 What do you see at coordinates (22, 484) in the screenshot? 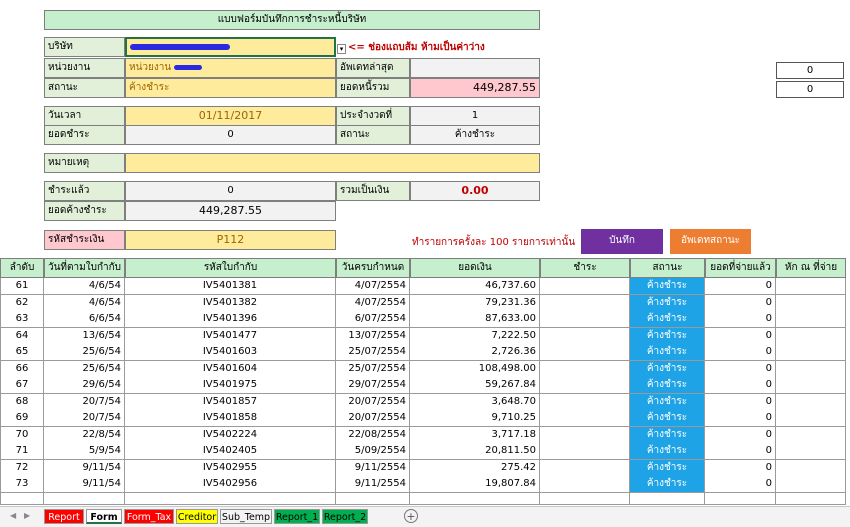
I see `cell-no: 73` at bounding box center [22, 484].